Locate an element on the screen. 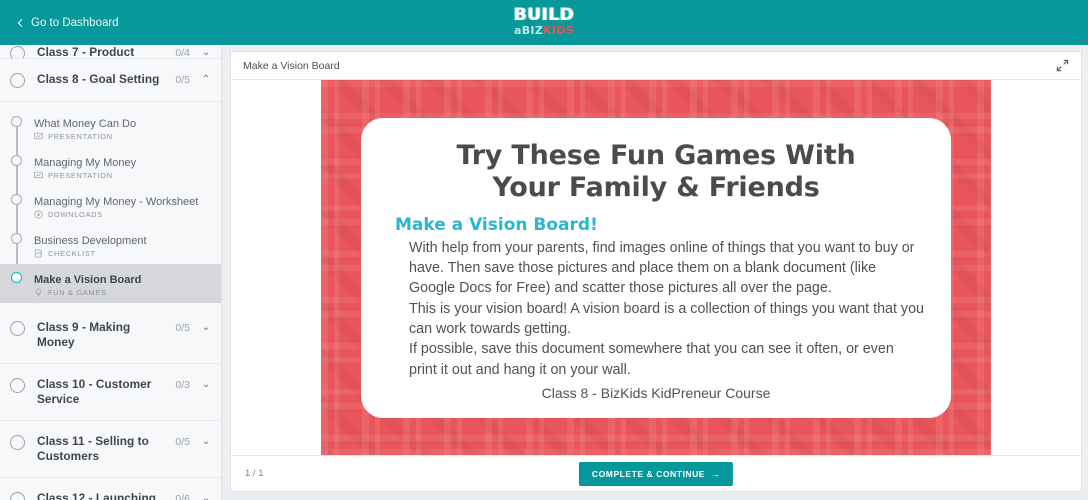 The height and width of the screenshot is (500, 1088). sidebar-class-row: Class 8 - Goal Setting 0/5 ⌃ is located at coordinates (110, 80).